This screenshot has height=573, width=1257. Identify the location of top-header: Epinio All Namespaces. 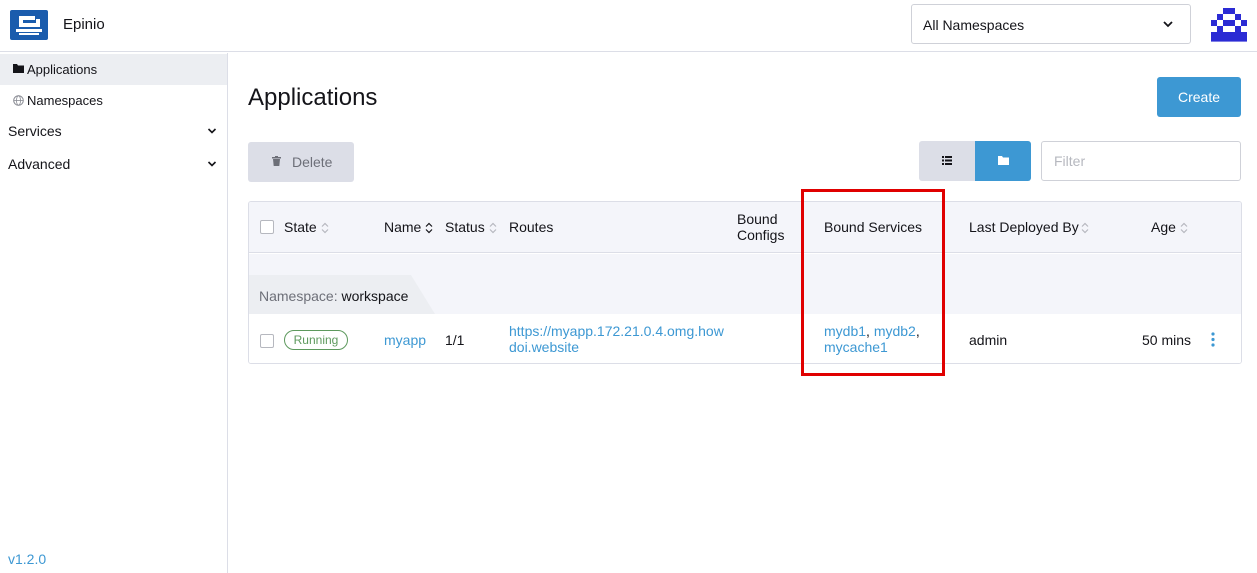
(628, 26).